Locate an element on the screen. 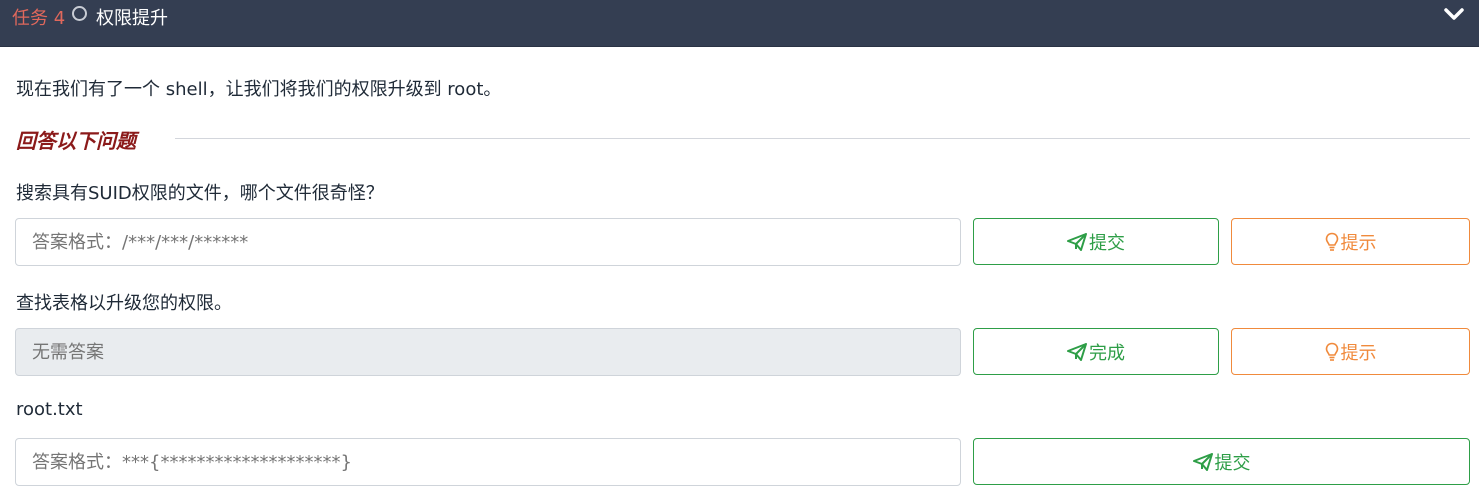 The height and width of the screenshot is (492, 1479). section-divider is located at coordinates (822, 138).